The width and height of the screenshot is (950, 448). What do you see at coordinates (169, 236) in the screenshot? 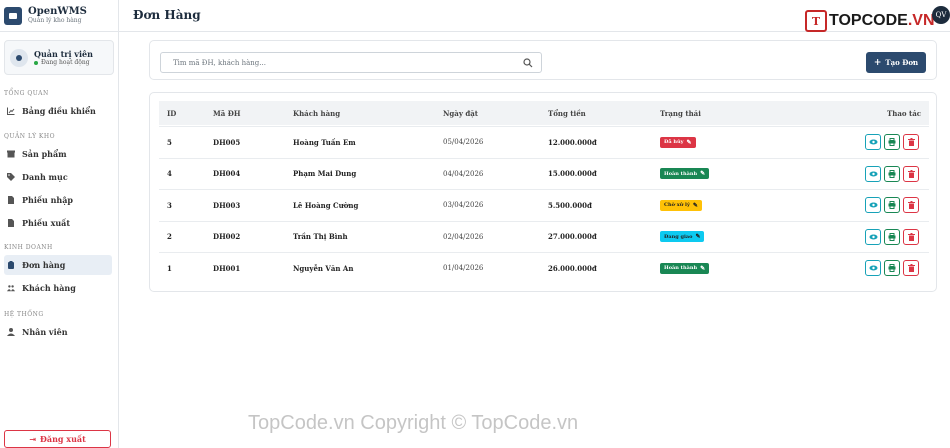
I see `cell-id: 2` at bounding box center [169, 236].